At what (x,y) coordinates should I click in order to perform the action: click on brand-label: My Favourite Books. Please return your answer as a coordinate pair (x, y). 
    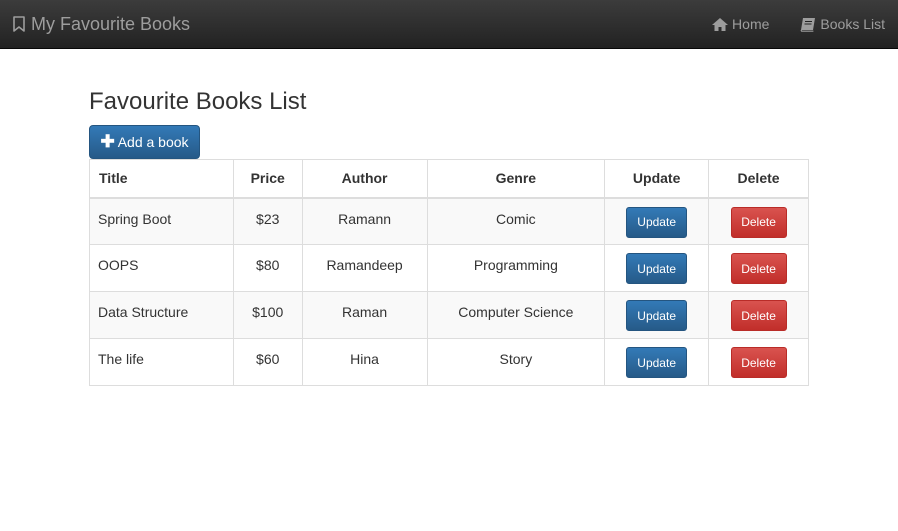
    Looking at the image, I should click on (111, 23).